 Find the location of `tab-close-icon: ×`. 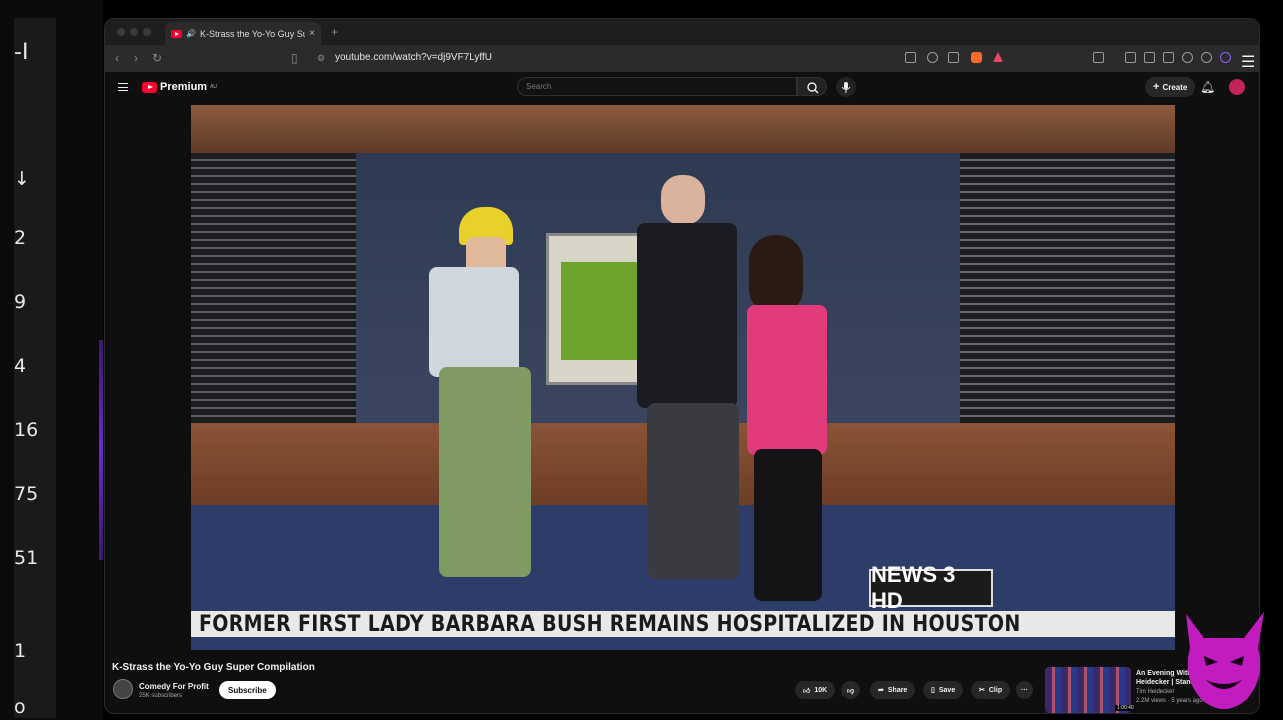

tab-close-icon: × is located at coordinates (312, 33).